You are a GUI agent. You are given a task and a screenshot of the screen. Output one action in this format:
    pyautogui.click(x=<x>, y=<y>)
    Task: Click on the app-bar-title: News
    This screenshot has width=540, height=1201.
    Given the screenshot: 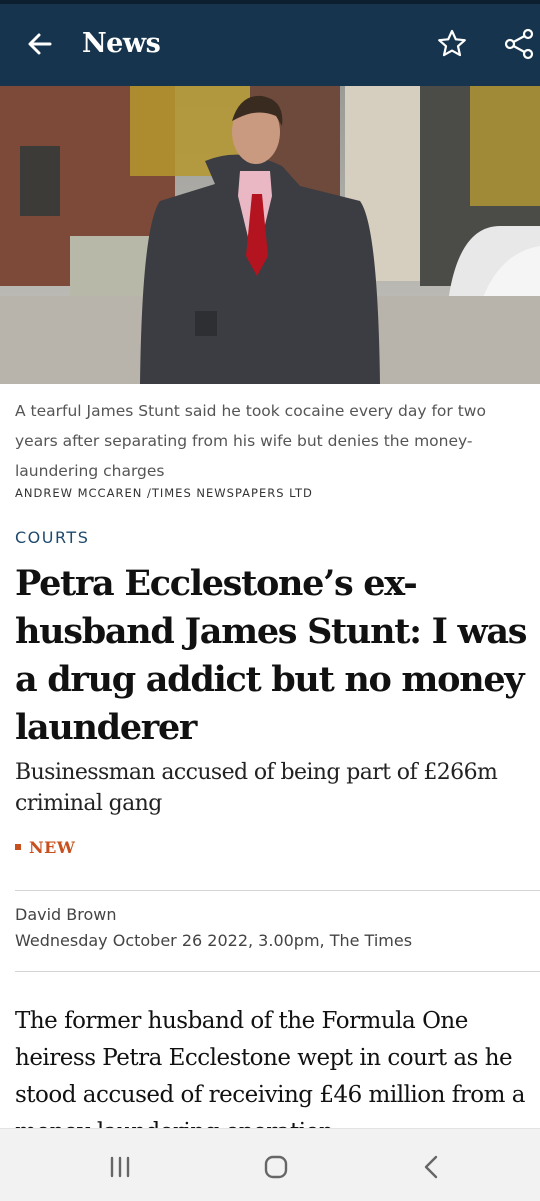 What is the action you would take?
    pyautogui.click(x=121, y=43)
    